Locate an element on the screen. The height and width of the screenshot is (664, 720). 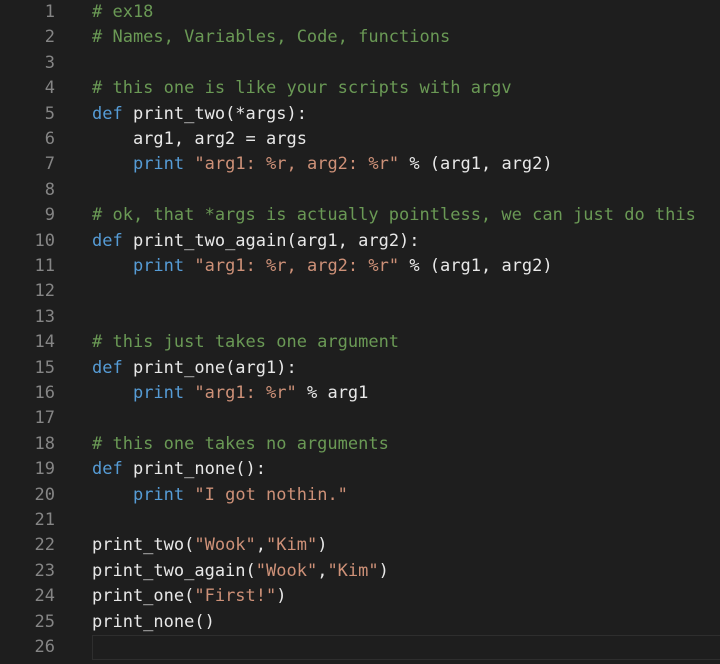
code-line: 20 print "I got nothin." is located at coordinates (360, 495).